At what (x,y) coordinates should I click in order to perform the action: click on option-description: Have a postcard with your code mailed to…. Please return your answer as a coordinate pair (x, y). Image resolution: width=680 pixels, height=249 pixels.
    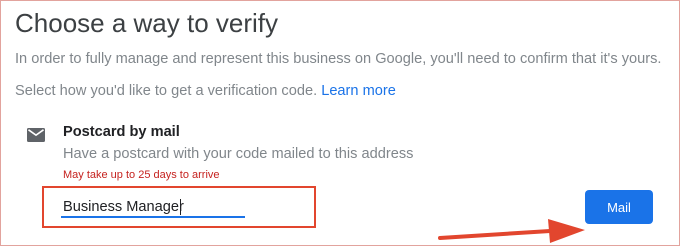
    Looking at the image, I should click on (238, 154).